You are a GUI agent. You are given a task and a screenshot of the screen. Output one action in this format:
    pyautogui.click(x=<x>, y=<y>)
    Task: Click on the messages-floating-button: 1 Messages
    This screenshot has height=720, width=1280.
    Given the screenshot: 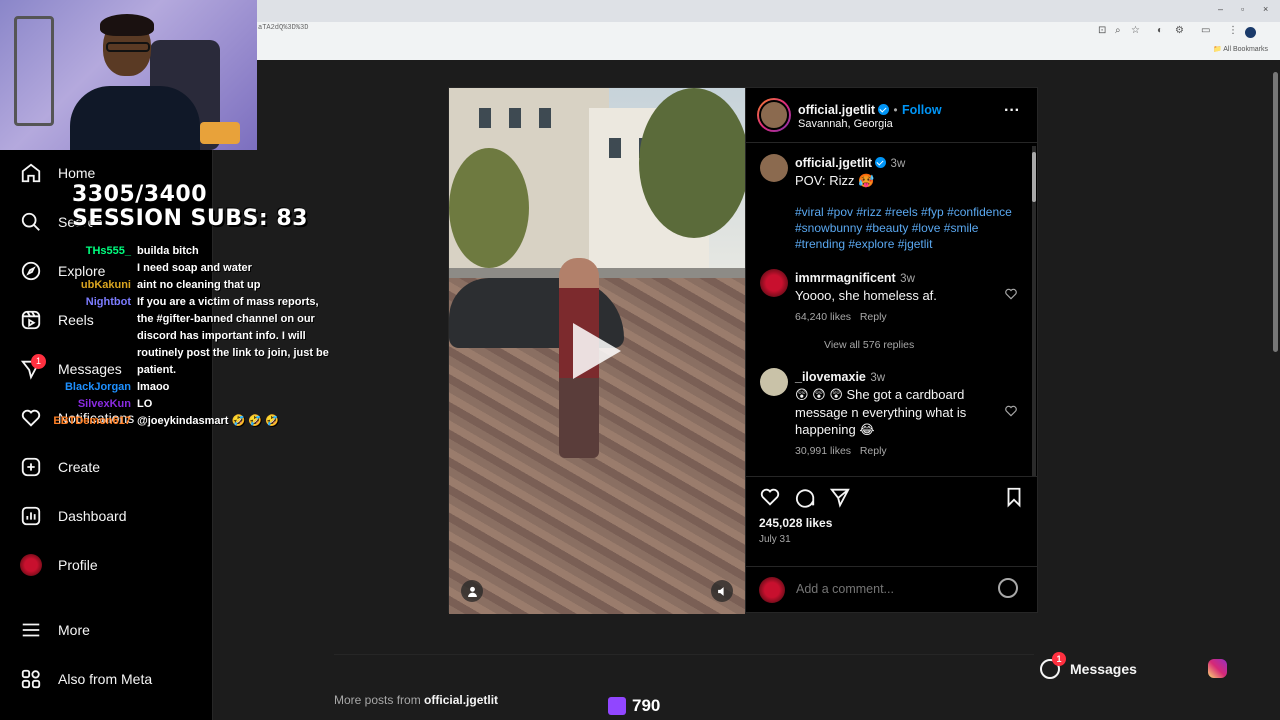 What is the action you would take?
    pyautogui.click(x=1140, y=667)
    